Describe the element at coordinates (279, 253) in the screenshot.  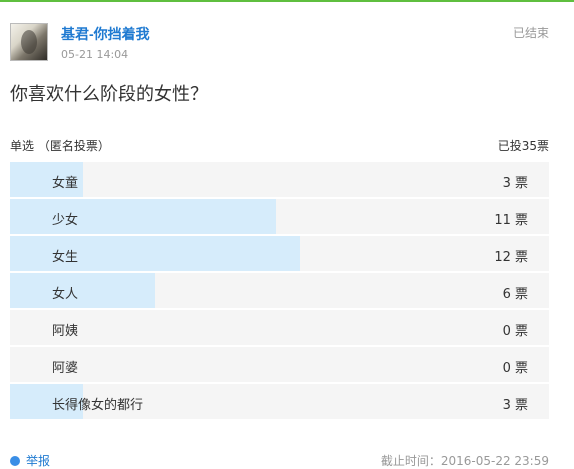
I see `poll-option: 女生 12 票` at that location.